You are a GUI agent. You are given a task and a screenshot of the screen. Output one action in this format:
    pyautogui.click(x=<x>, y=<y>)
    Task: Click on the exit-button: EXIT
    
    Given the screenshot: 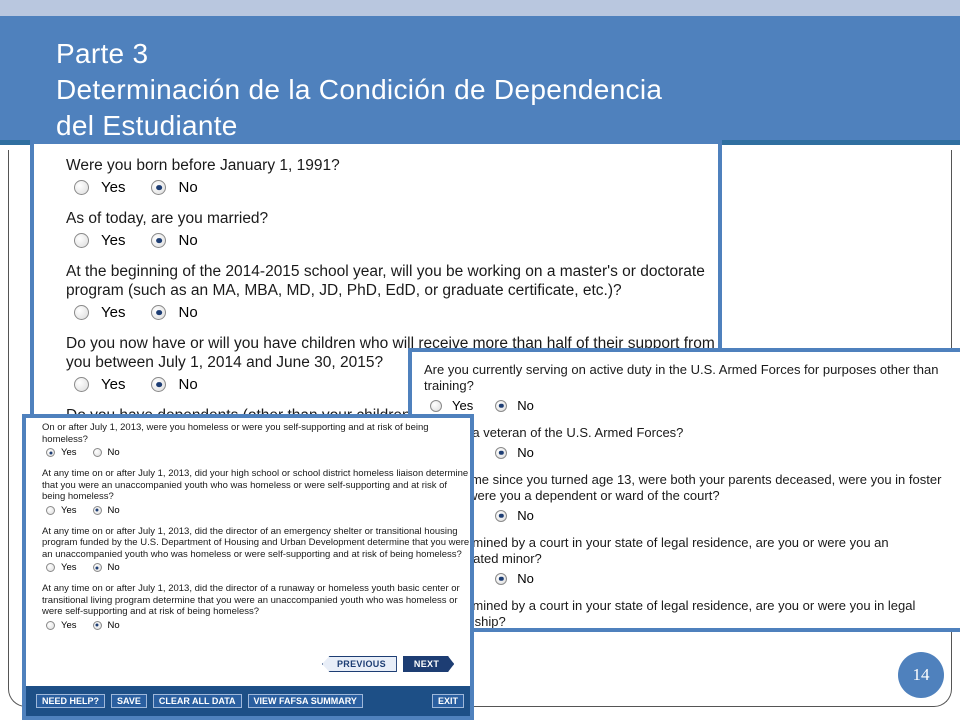 What is the action you would take?
    pyautogui.click(x=447, y=701)
    